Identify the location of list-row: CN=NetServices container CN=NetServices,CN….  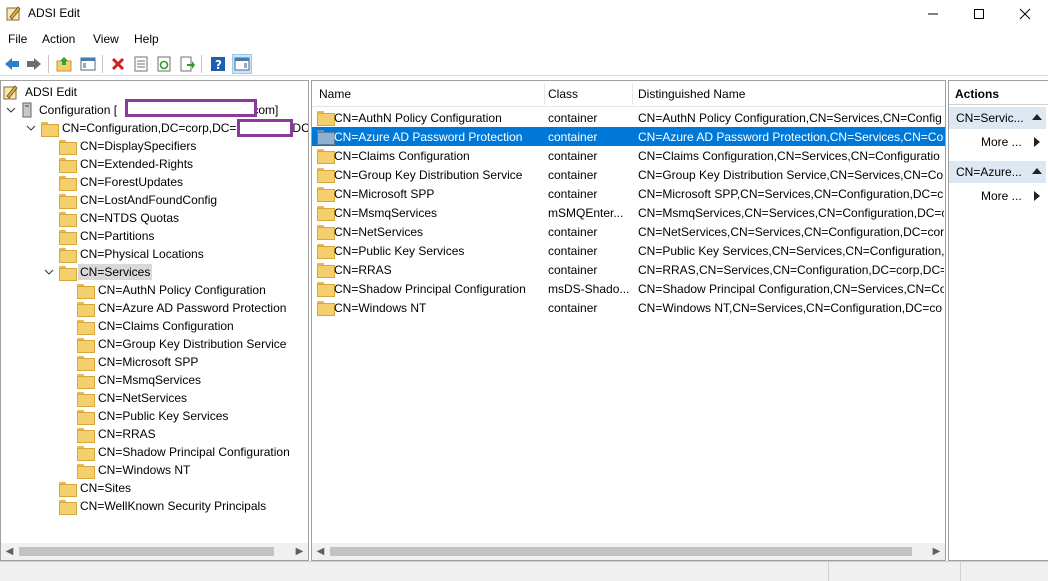
(628, 231).